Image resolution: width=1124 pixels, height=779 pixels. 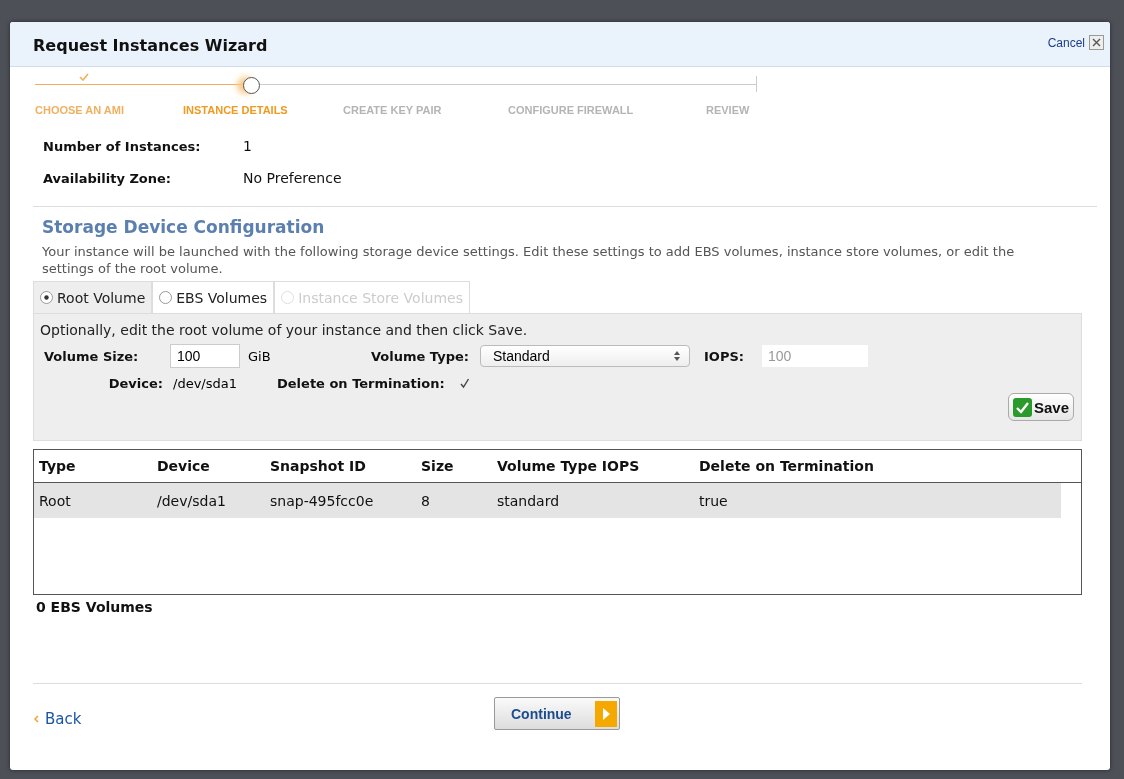 I want to click on field-label: Delete on Termination:, so click(x=361, y=383).